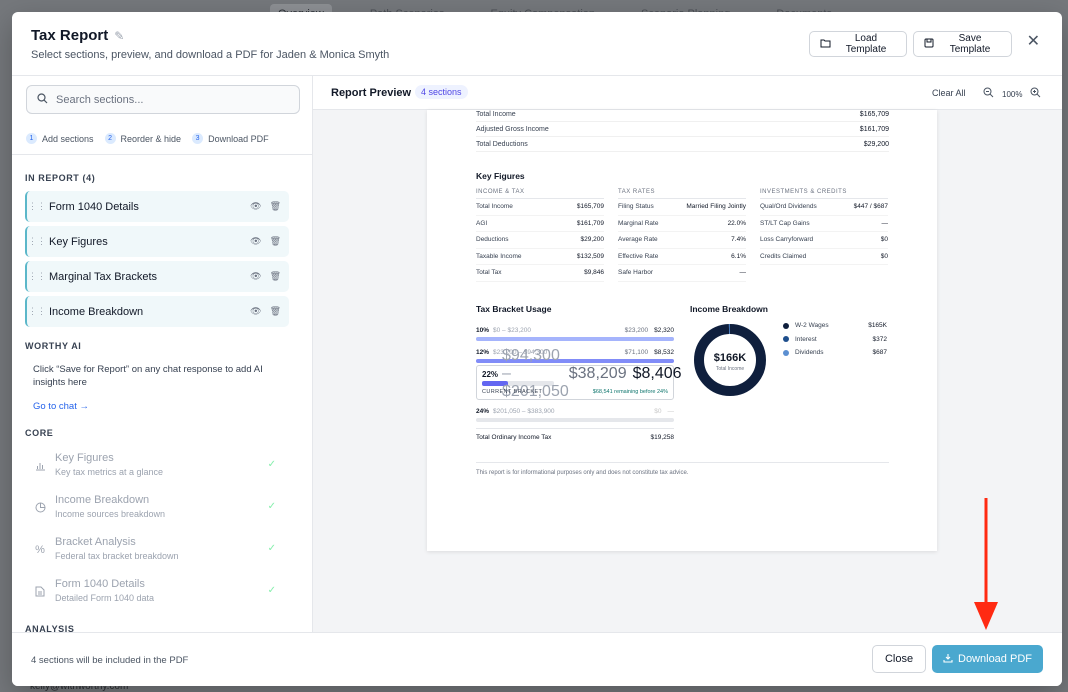 The width and height of the screenshot is (1068, 692). What do you see at coordinates (664, 330) in the screenshot?
I see `bracket-tax: $2,320` at bounding box center [664, 330].